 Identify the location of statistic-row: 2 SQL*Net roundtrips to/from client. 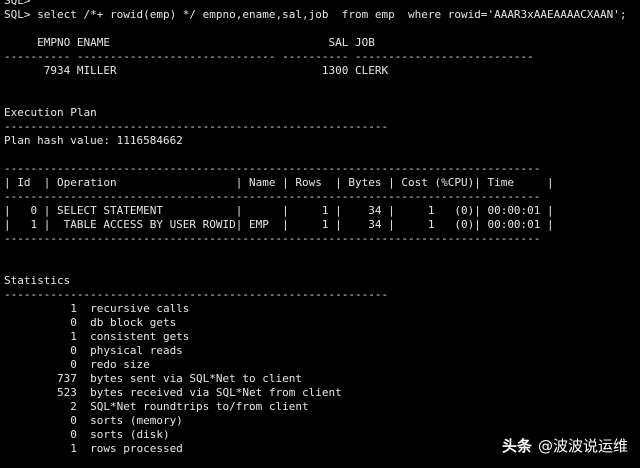
(156, 406).